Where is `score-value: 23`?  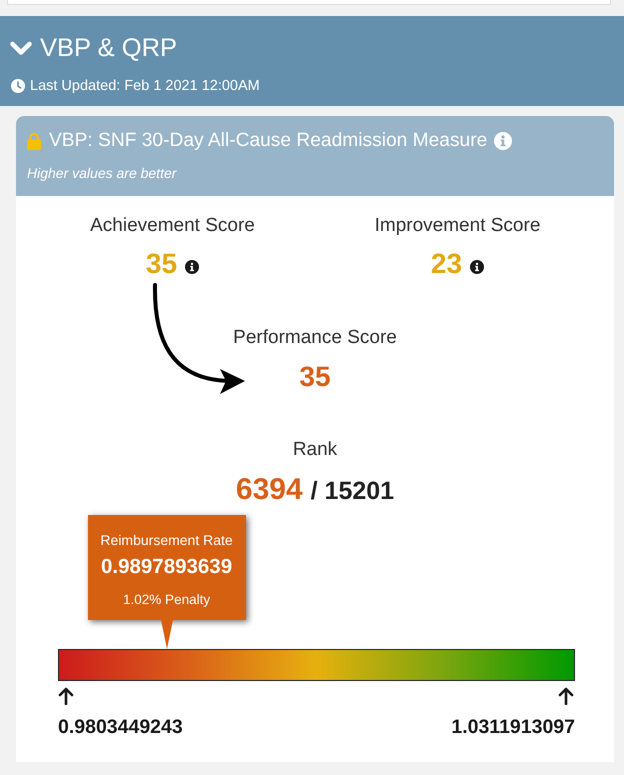 score-value: 23 is located at coordinates (446, 264).